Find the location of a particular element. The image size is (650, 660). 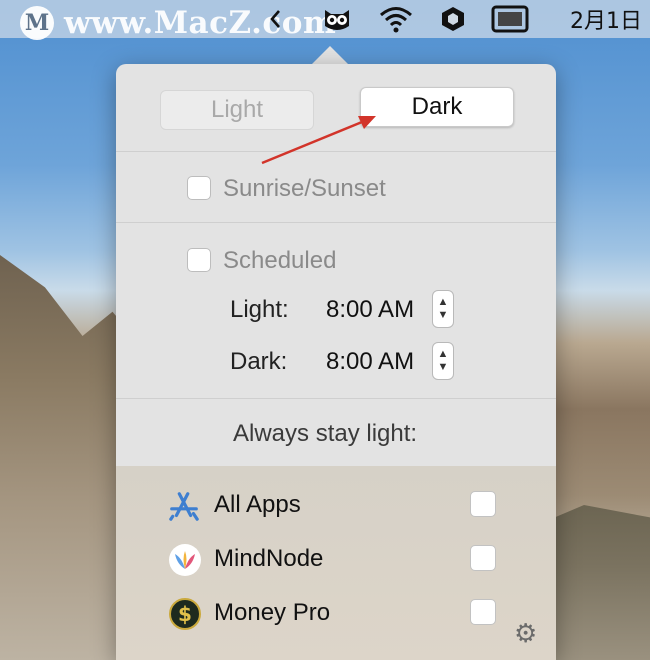

scheduled-label: Scheduled is located at coordinates (280, 260).